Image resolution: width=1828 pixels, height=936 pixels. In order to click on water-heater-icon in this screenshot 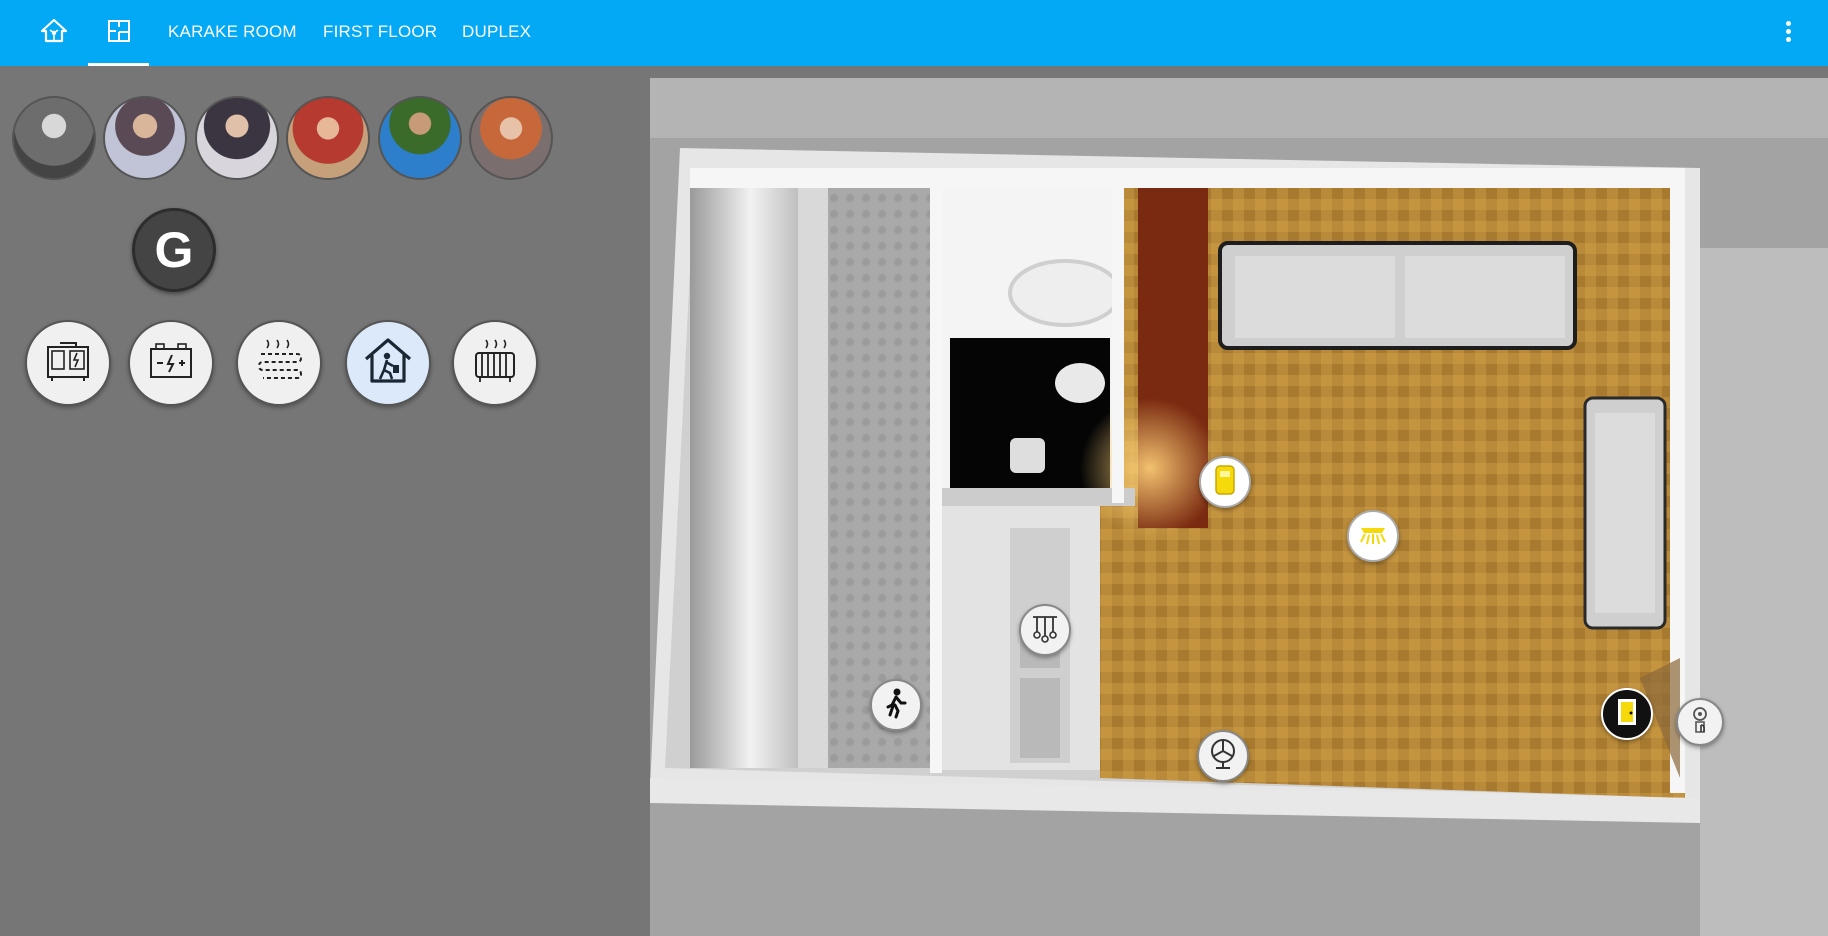, I will do `click(1225, 482)`.